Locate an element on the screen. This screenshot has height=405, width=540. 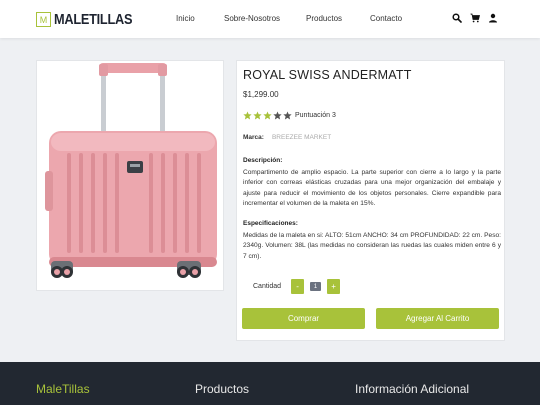
user-icon is located at coordinates (493, 18).